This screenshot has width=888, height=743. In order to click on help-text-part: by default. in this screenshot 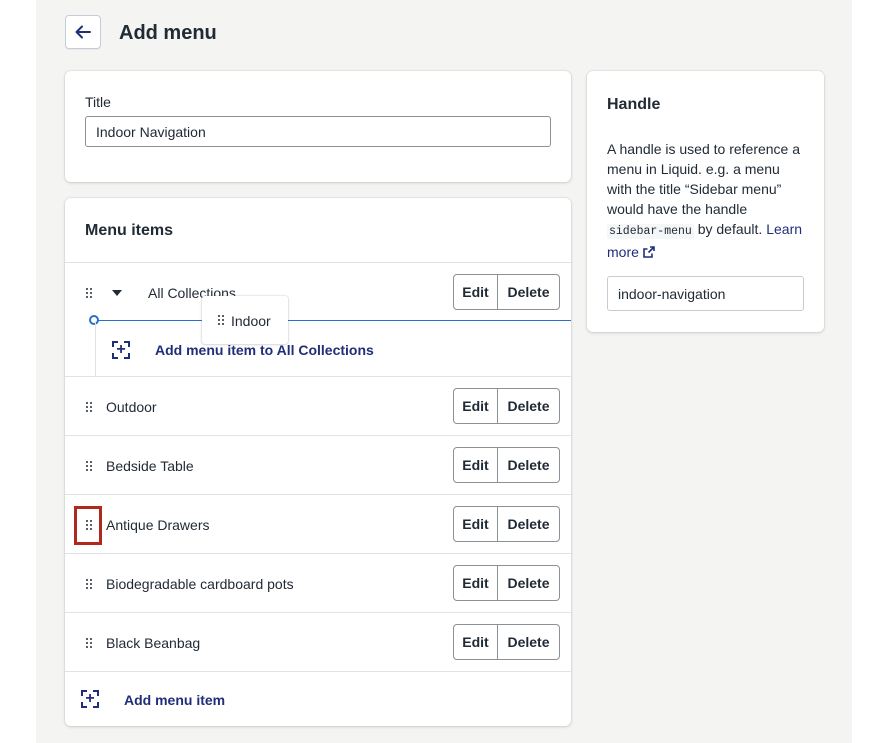, I will do `click(728, 229)`.